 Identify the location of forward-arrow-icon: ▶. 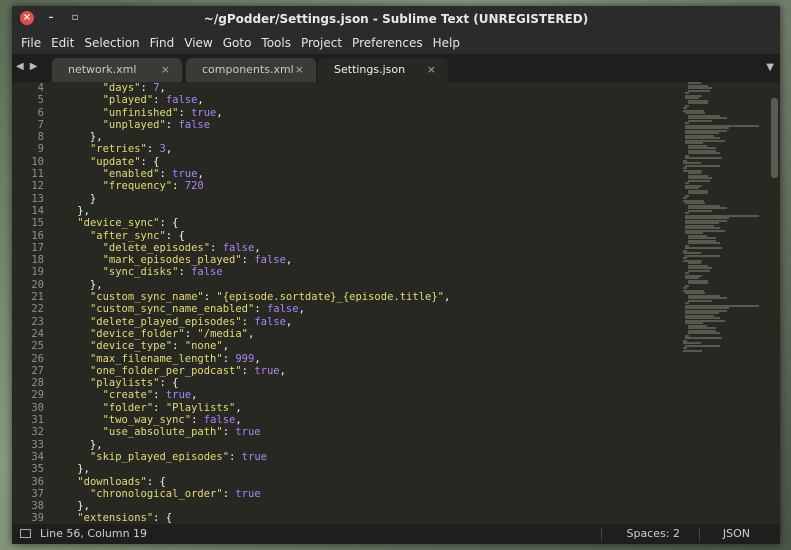
(34, 66).